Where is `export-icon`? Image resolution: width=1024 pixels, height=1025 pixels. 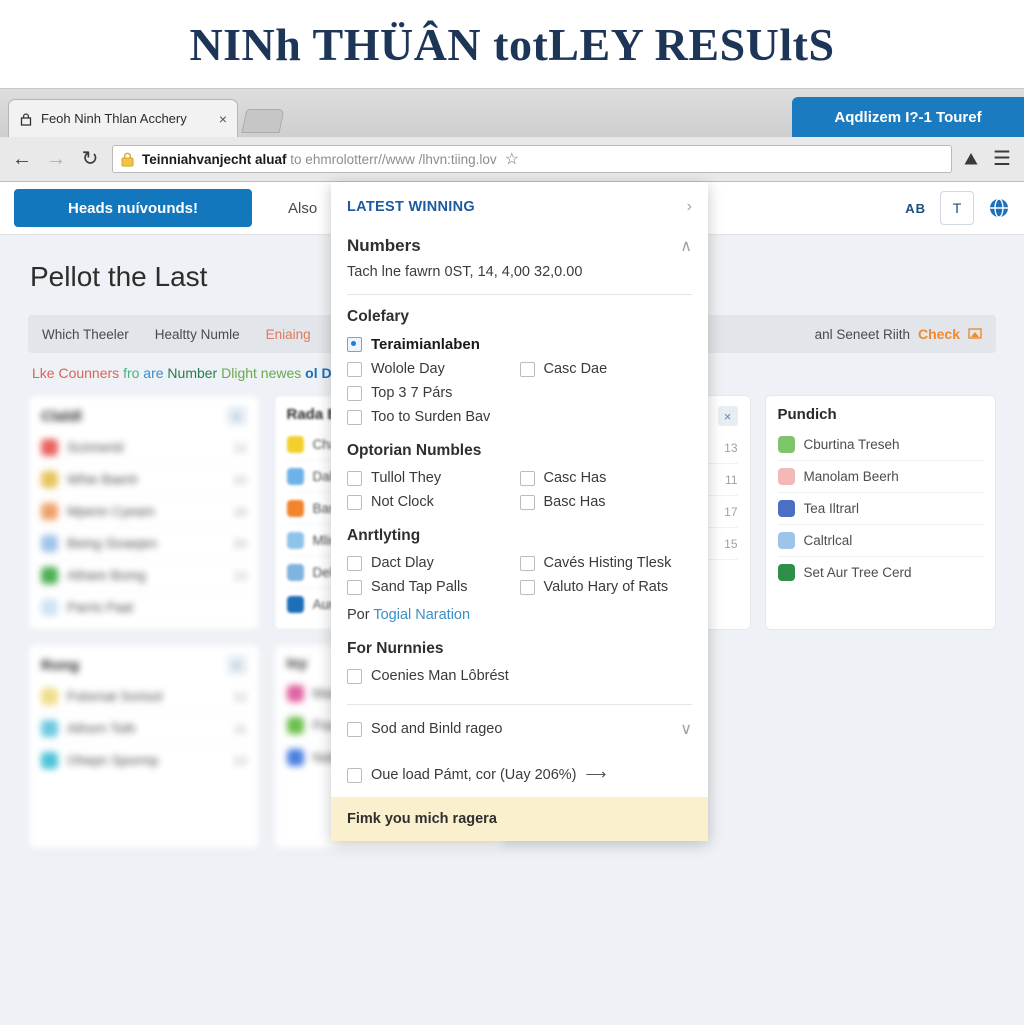
export-icon is located at coordinates (975, 334).